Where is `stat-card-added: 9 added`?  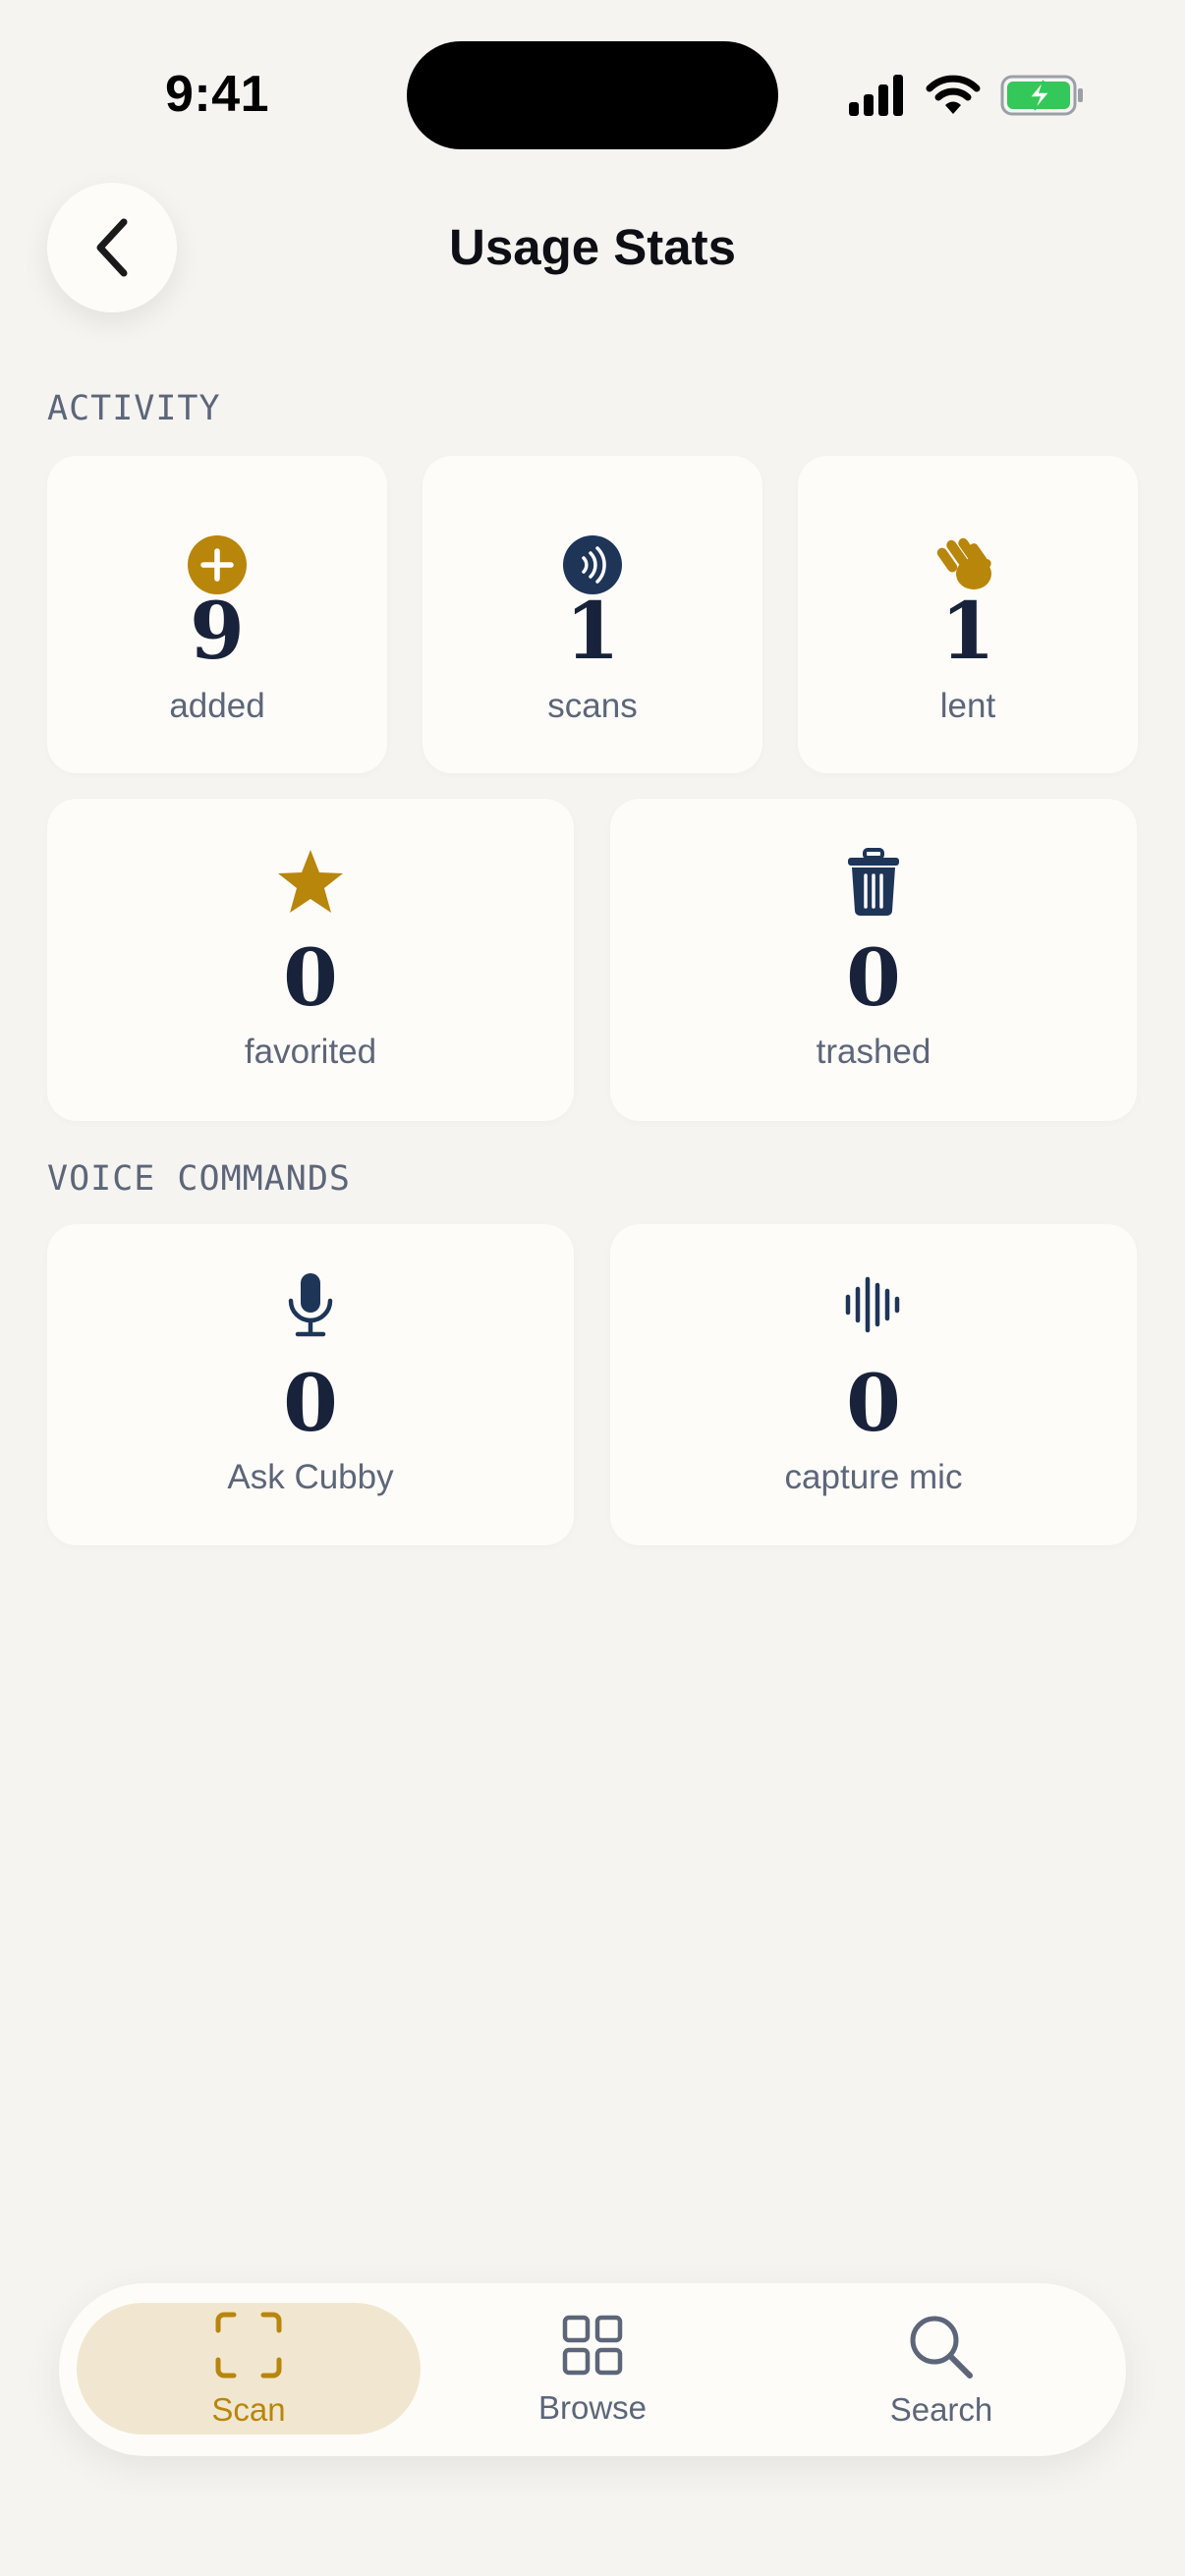 stat-card-added: 9 added is located at coordinates (217, 614).